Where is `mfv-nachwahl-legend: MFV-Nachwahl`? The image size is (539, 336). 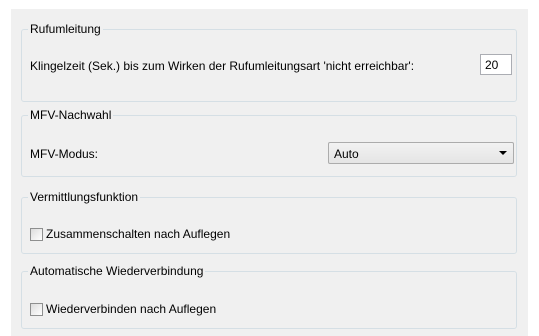
mfv-nachwahl-legend: MFV-Nachwahl is located at coordinates (71, 115).